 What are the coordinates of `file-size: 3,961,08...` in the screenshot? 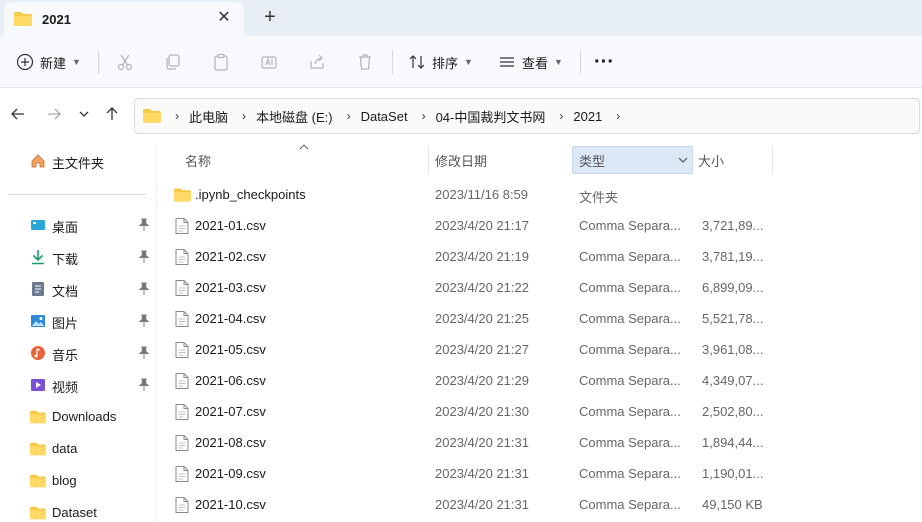 It's located at (733, 349).